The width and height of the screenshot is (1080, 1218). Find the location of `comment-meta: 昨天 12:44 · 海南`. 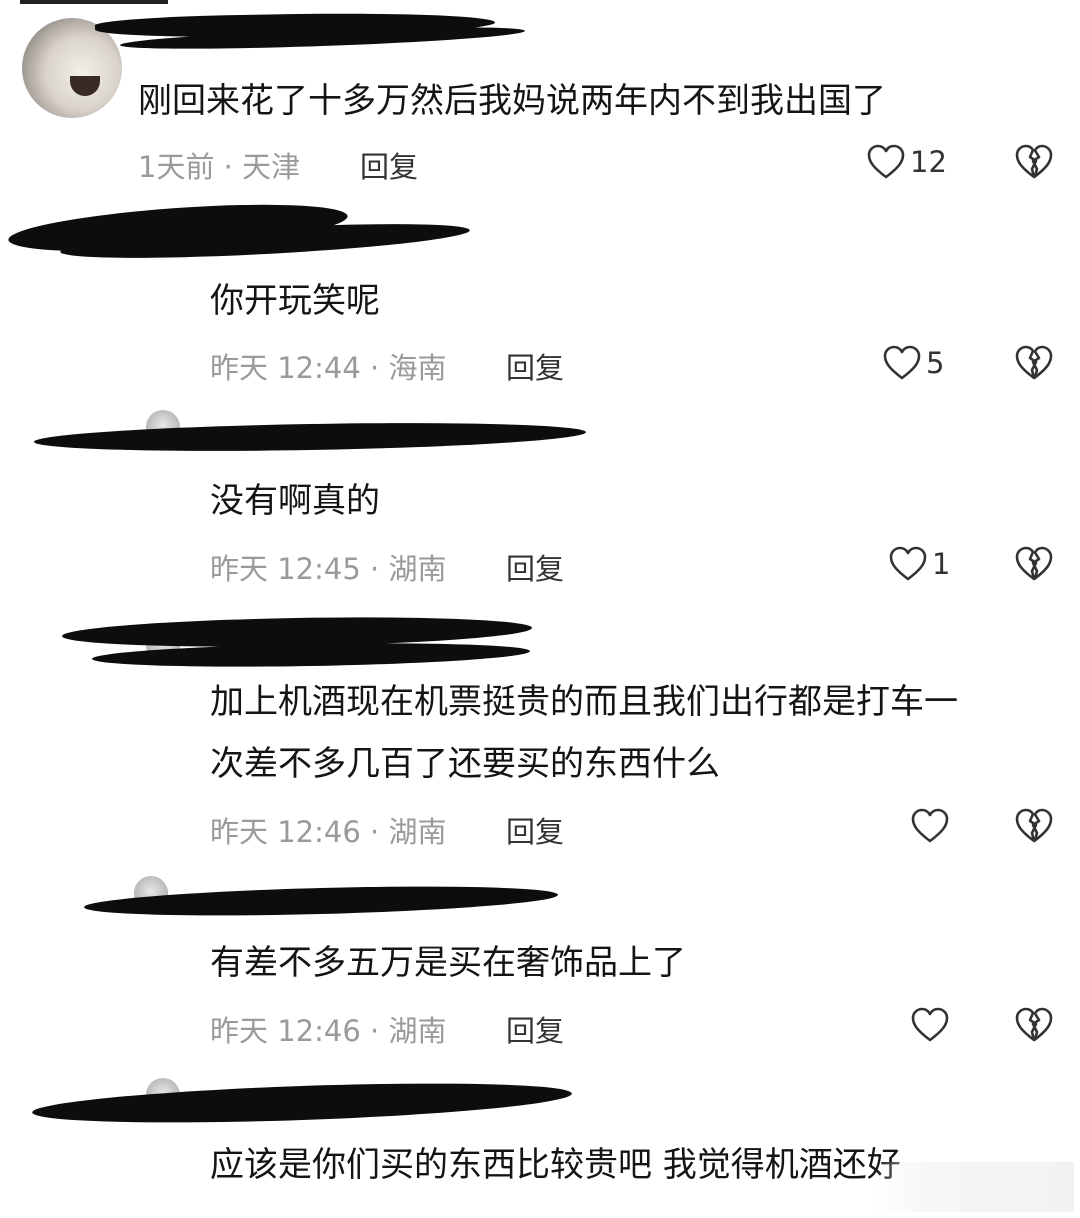

comment-meta: 昨天 12:44 · 海南 is located at coordinates (328, 368).